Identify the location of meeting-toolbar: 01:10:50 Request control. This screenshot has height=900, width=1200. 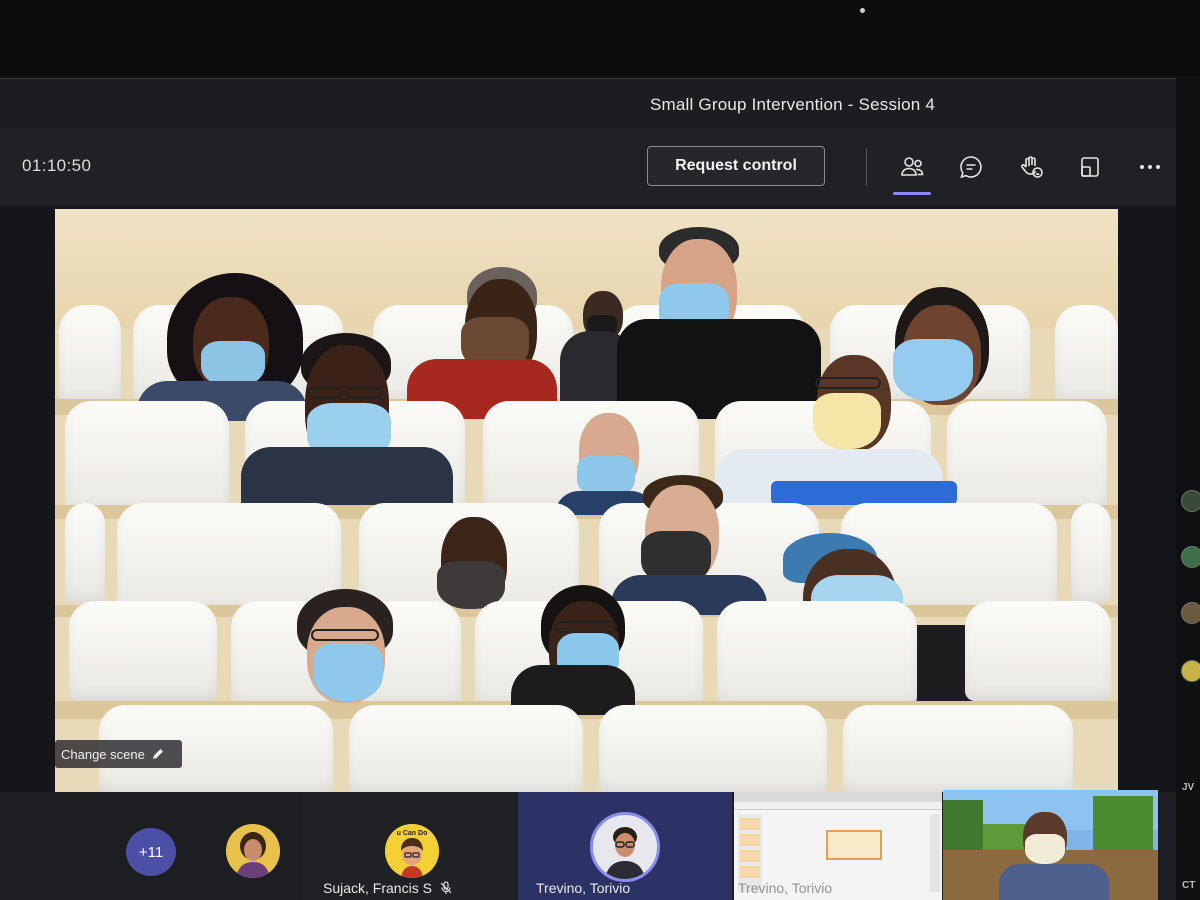
(588, 167).